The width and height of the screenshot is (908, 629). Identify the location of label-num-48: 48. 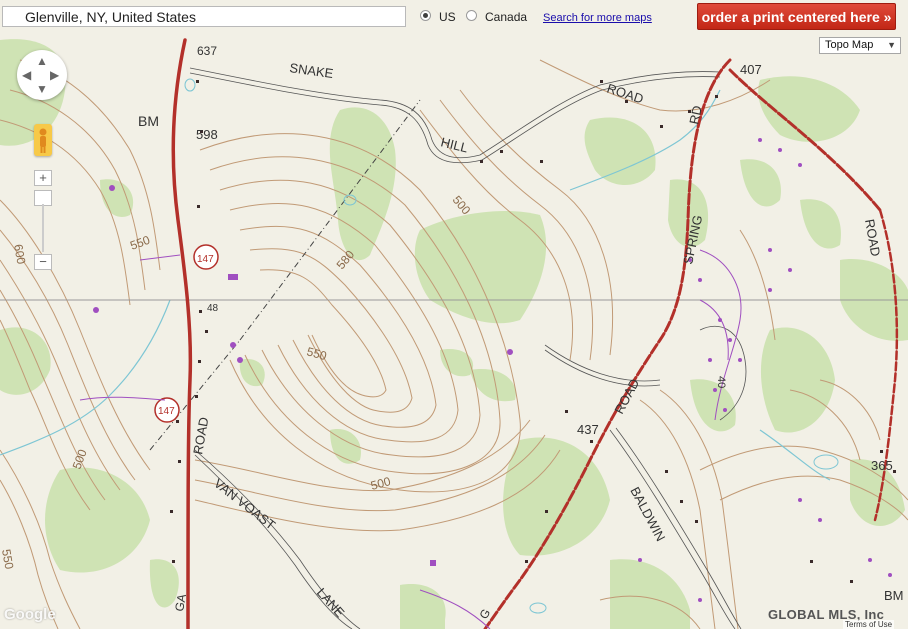
(213, 308).